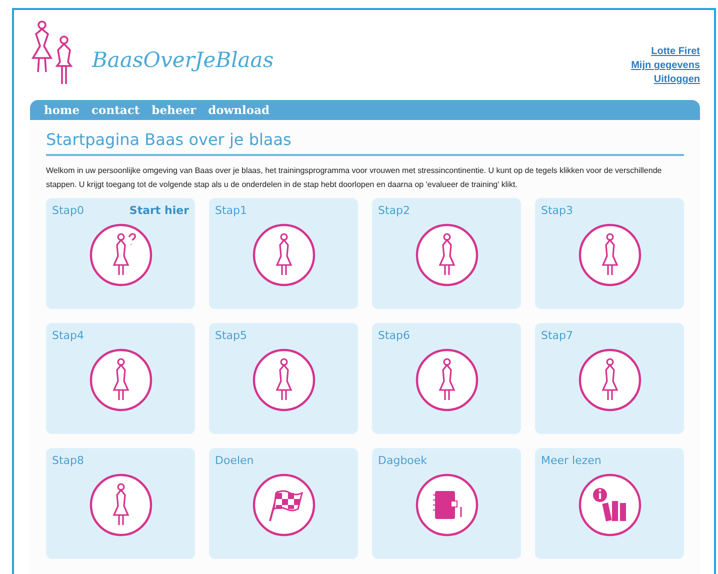 The width and height of the screenshot is (718, 574). What do you see at coordinates (62, 110) in the screenshot?
I see `nav-link: home` at bounding box center [62, 110].